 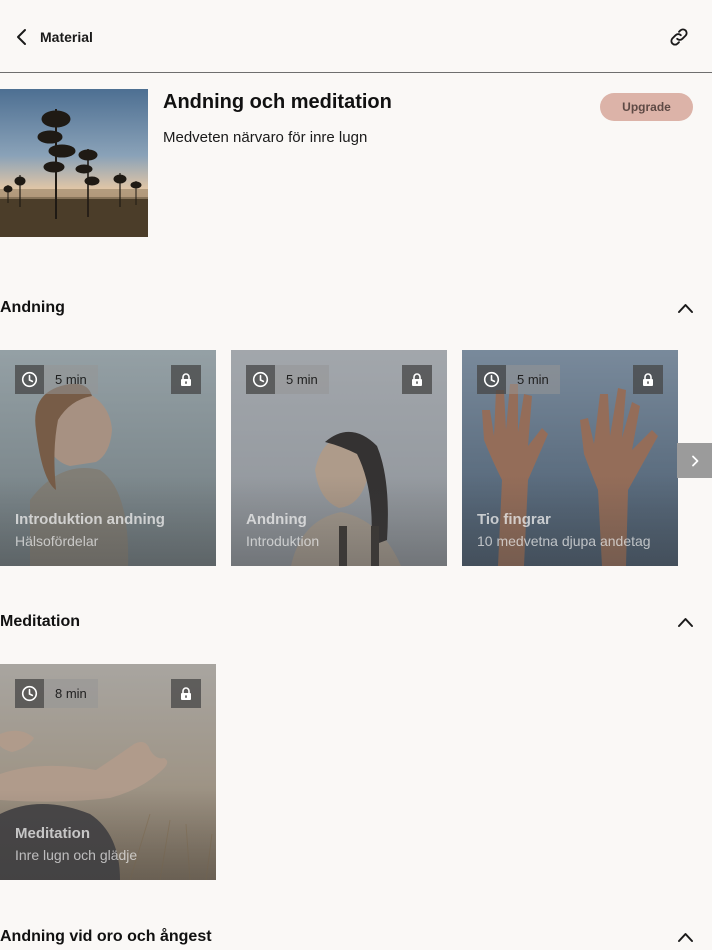 I want to click on chevron-left-icon, so click(x=21, y=37).